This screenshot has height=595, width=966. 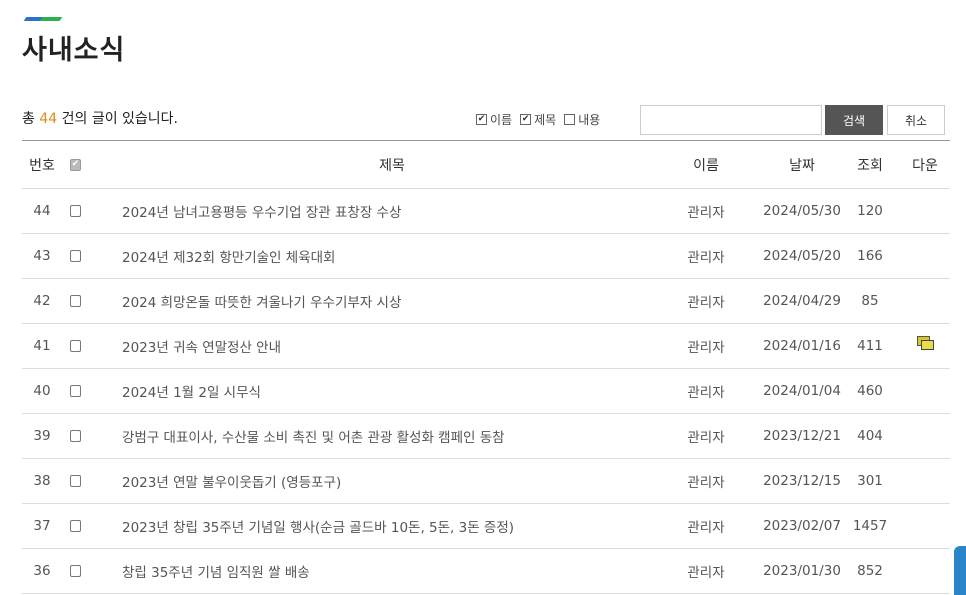 I want to click on table-row: 38 2023년 연말 불우이웃돕기 (영등포구) 관리자 2023/12/15 301, so click(x=486, y=481).